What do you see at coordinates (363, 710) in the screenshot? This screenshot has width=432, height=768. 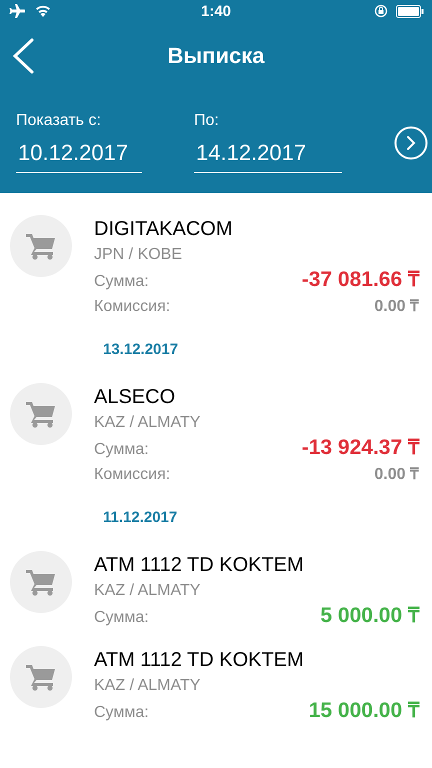 I see `amount-value: 15 000.00 ₸` at bounding box center [363, 710].